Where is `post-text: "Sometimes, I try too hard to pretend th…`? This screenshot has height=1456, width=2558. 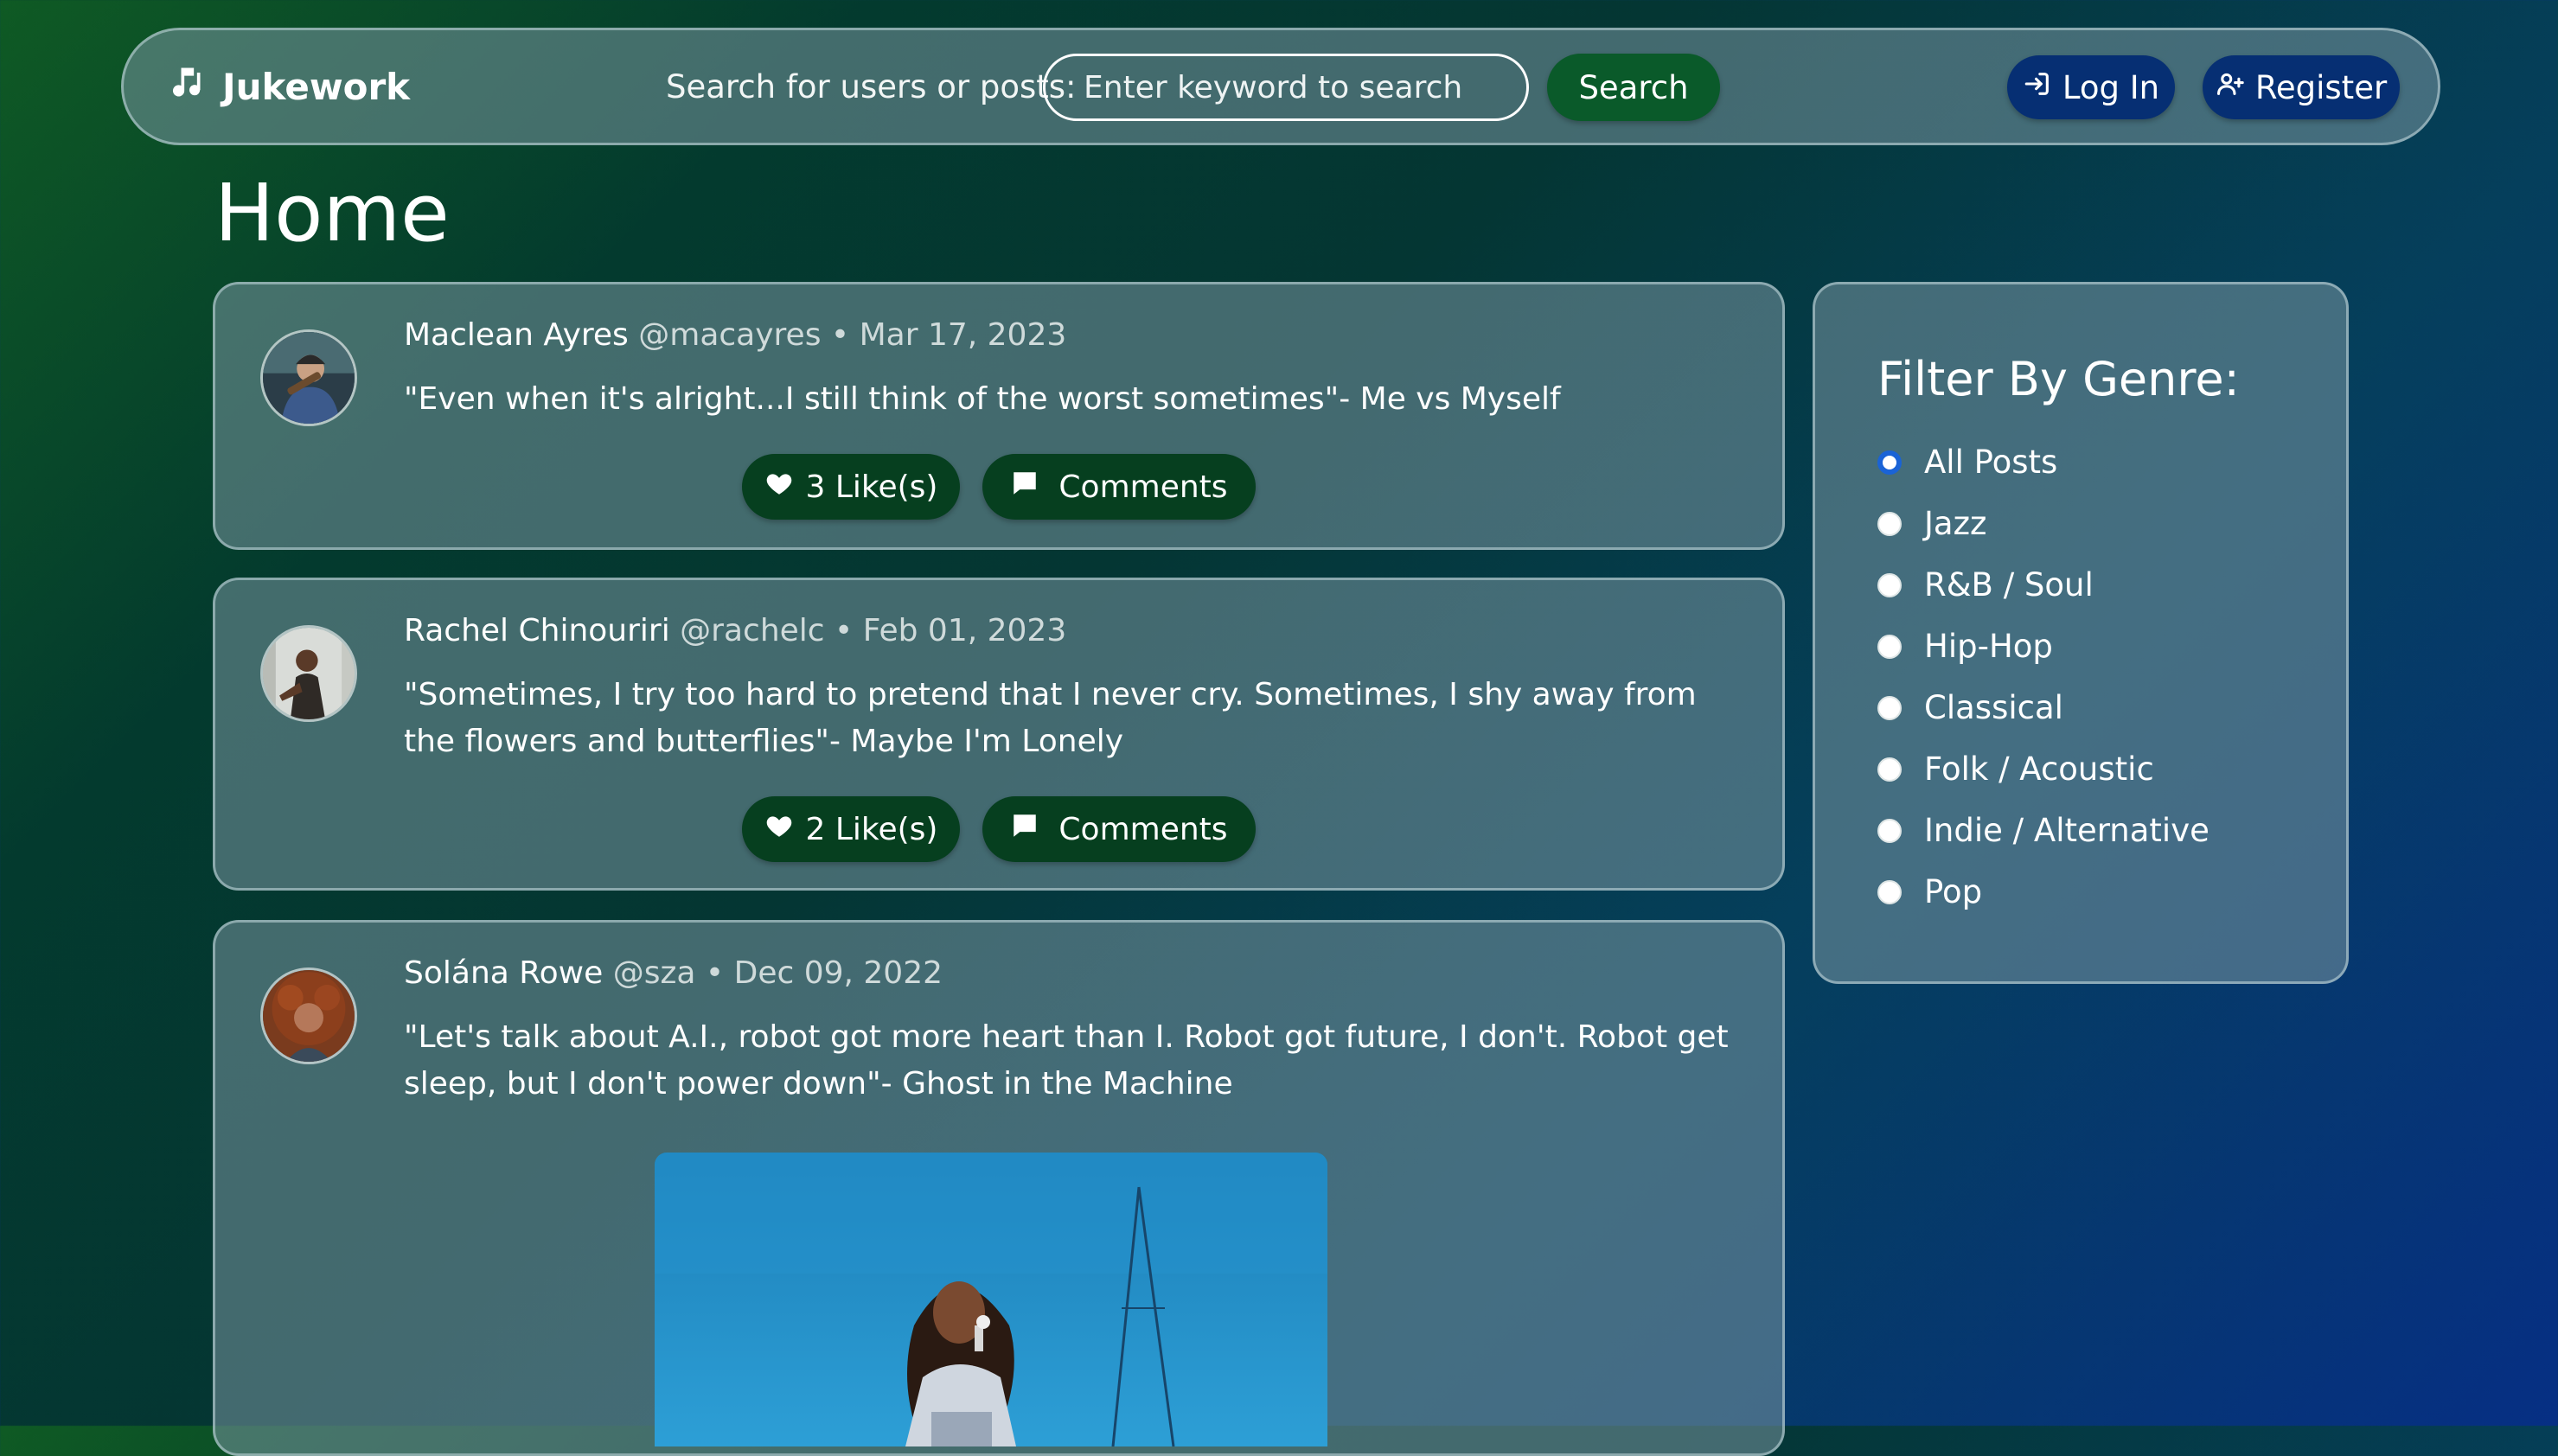 post-text: "Sometimes, I try too hard to pretend th… is located at coordinates (1050, 718).